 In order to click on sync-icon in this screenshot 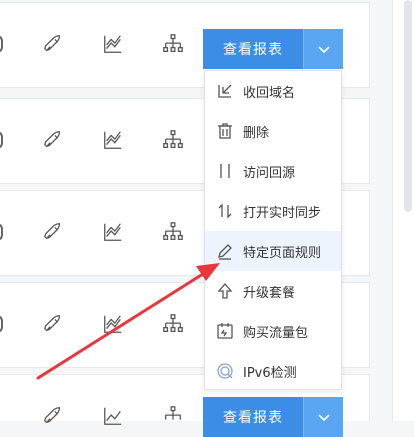, I will do `click(225, 211)`.